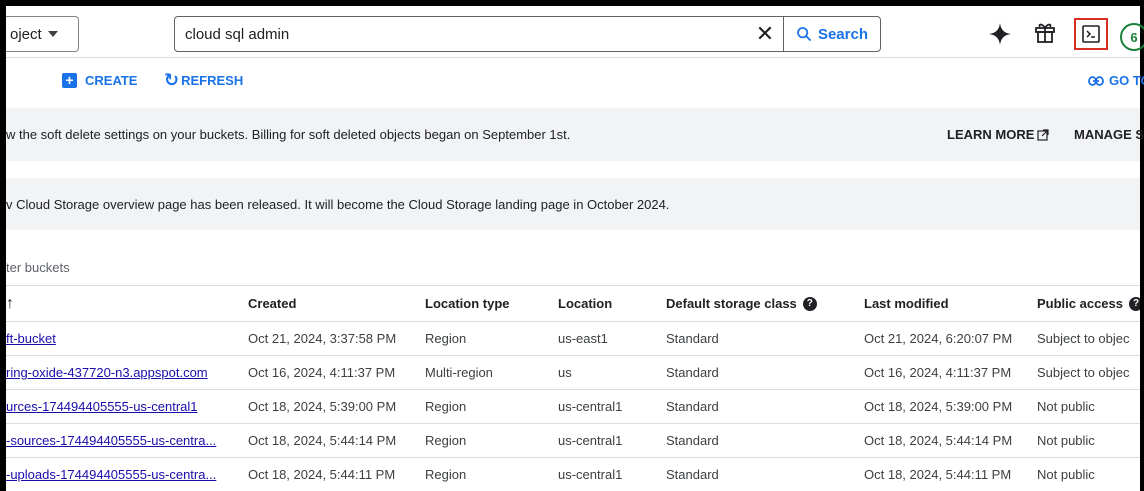 This screenshot has height=491, width=1144. I want to click on learn-more-label: LEARN MORE, so click(991, 134).